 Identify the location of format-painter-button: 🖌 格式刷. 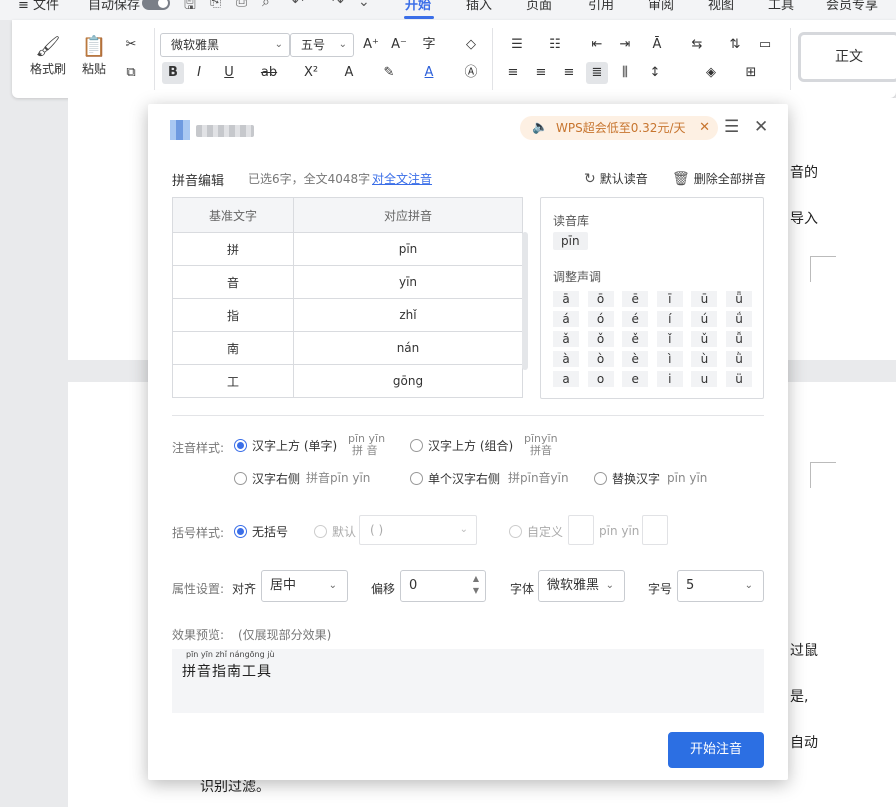
(48, 54).